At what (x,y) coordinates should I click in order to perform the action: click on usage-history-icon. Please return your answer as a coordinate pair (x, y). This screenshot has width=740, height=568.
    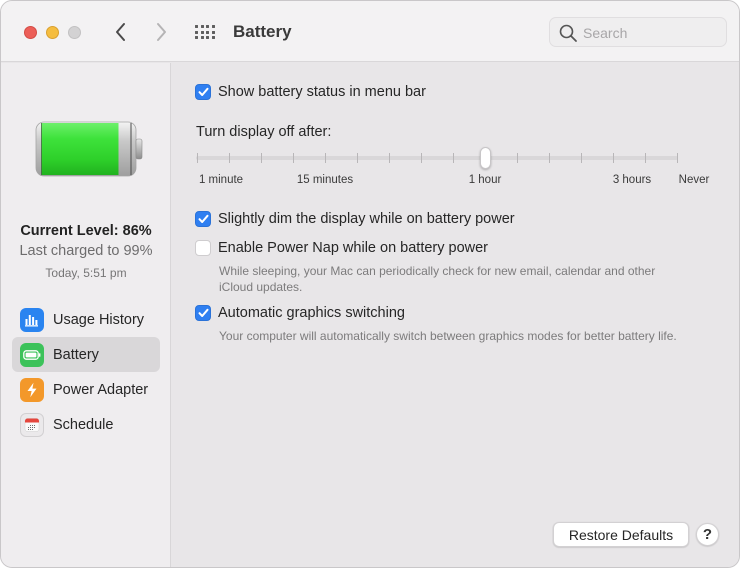
    Looking at the image, I should click on (32, 319).